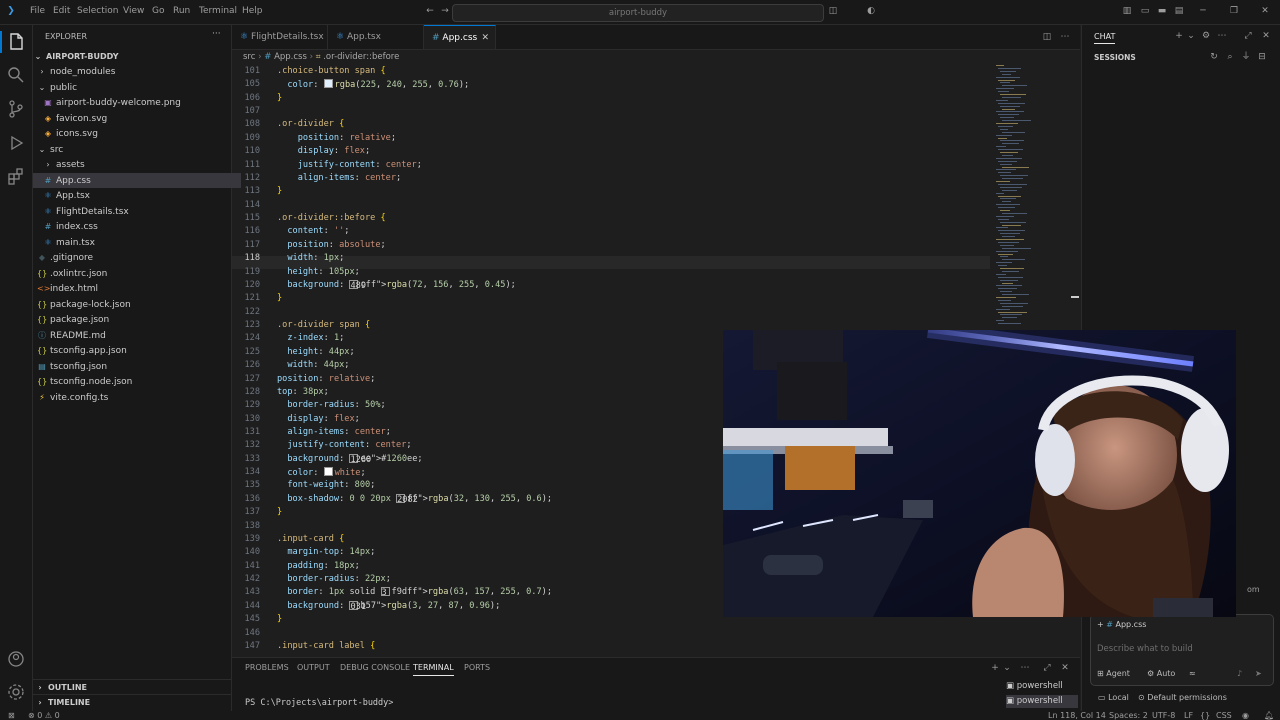  What do you see at coordinates (1145, 649) in the screenshot?
I see `chat-prompt-input: Describe what to build` at bounding box center [1145, 649].